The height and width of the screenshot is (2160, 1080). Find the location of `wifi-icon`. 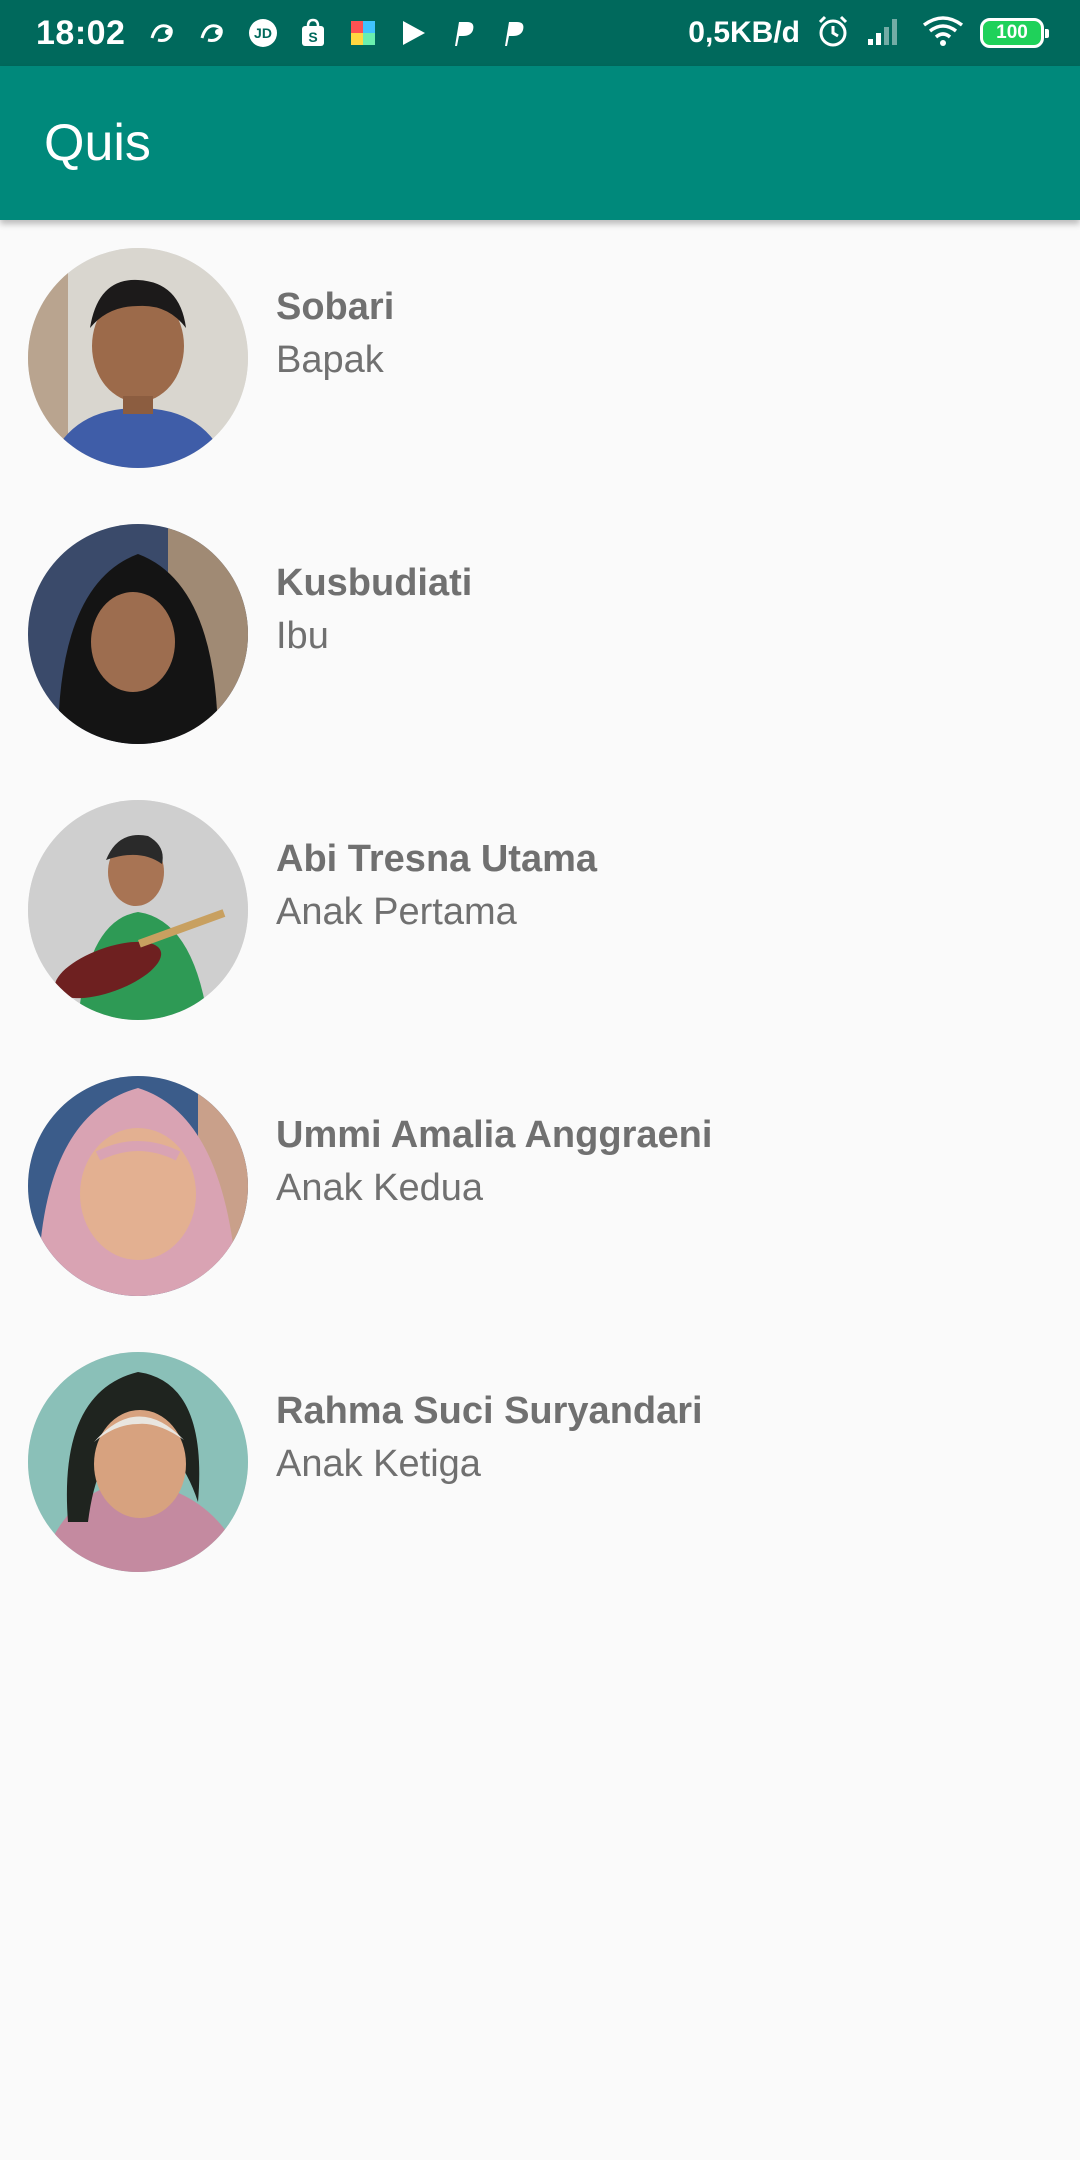

wifi-icon is located at coordinates (943, 33).